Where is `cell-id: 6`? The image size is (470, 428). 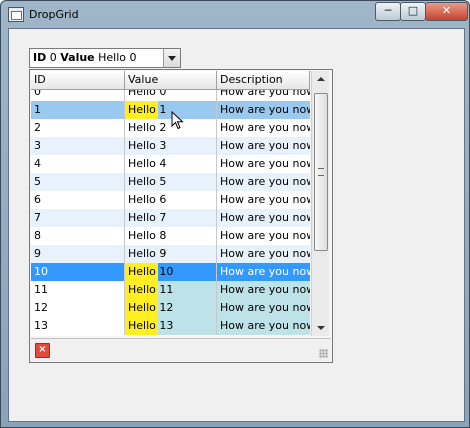 cell-id: 6 is located at coordinates (78, 200).